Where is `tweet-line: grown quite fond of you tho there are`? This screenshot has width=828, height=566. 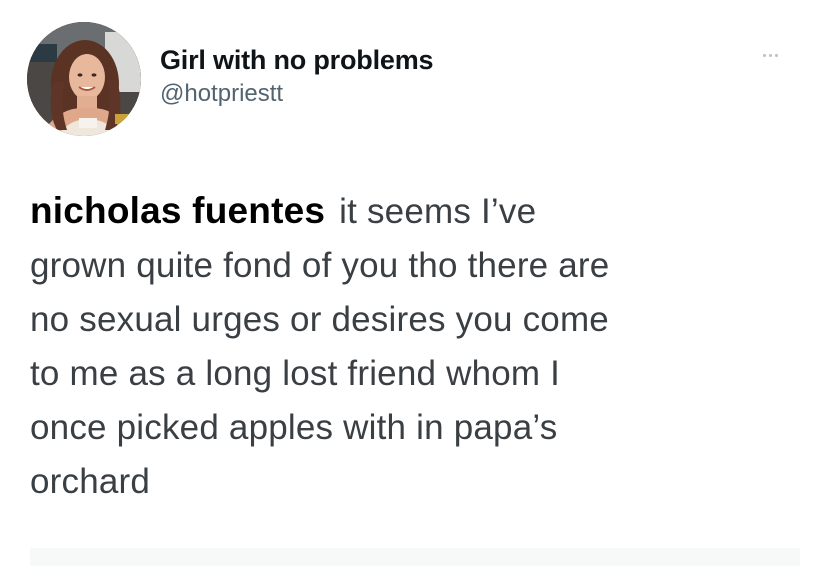 tweet-line: grown quite fond of you tho there are is located at coordinates (320, 265).